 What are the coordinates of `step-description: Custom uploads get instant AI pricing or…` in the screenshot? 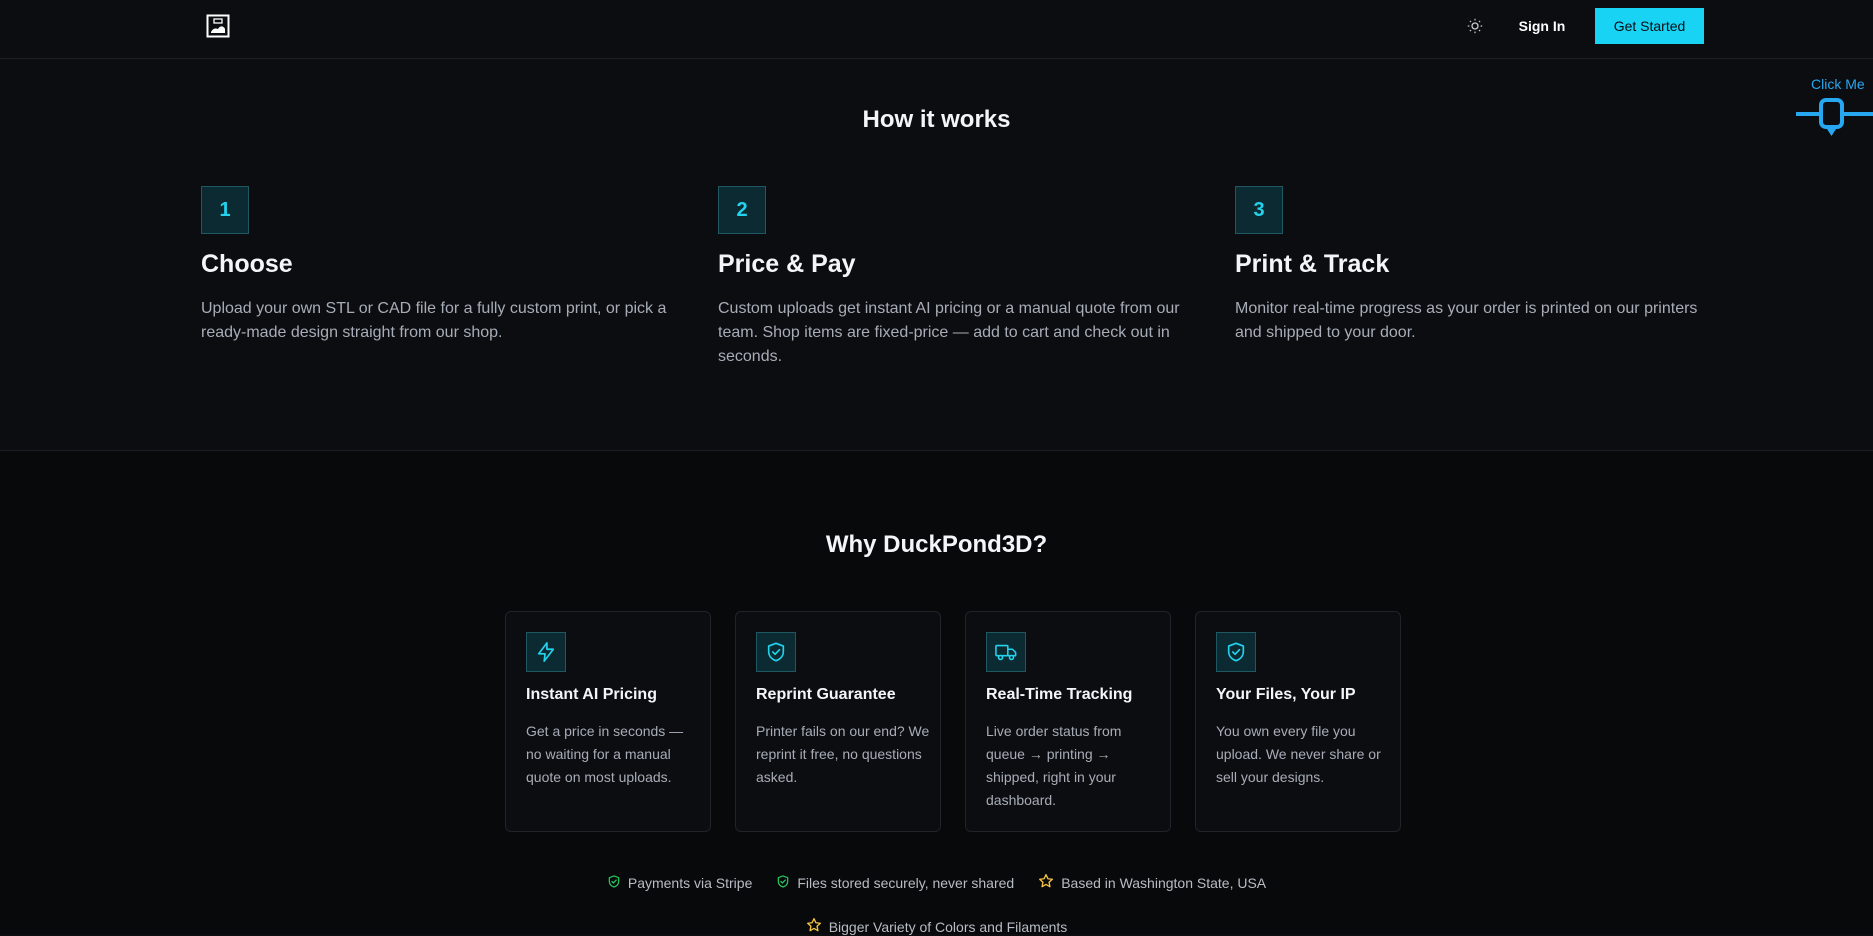 It's located at (949, 332).